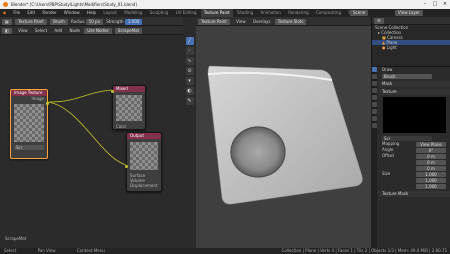 Image resolution: width=450 pixels, height=254 pixels. I want to click on size-z-row: 1.000, so click(414, 186).